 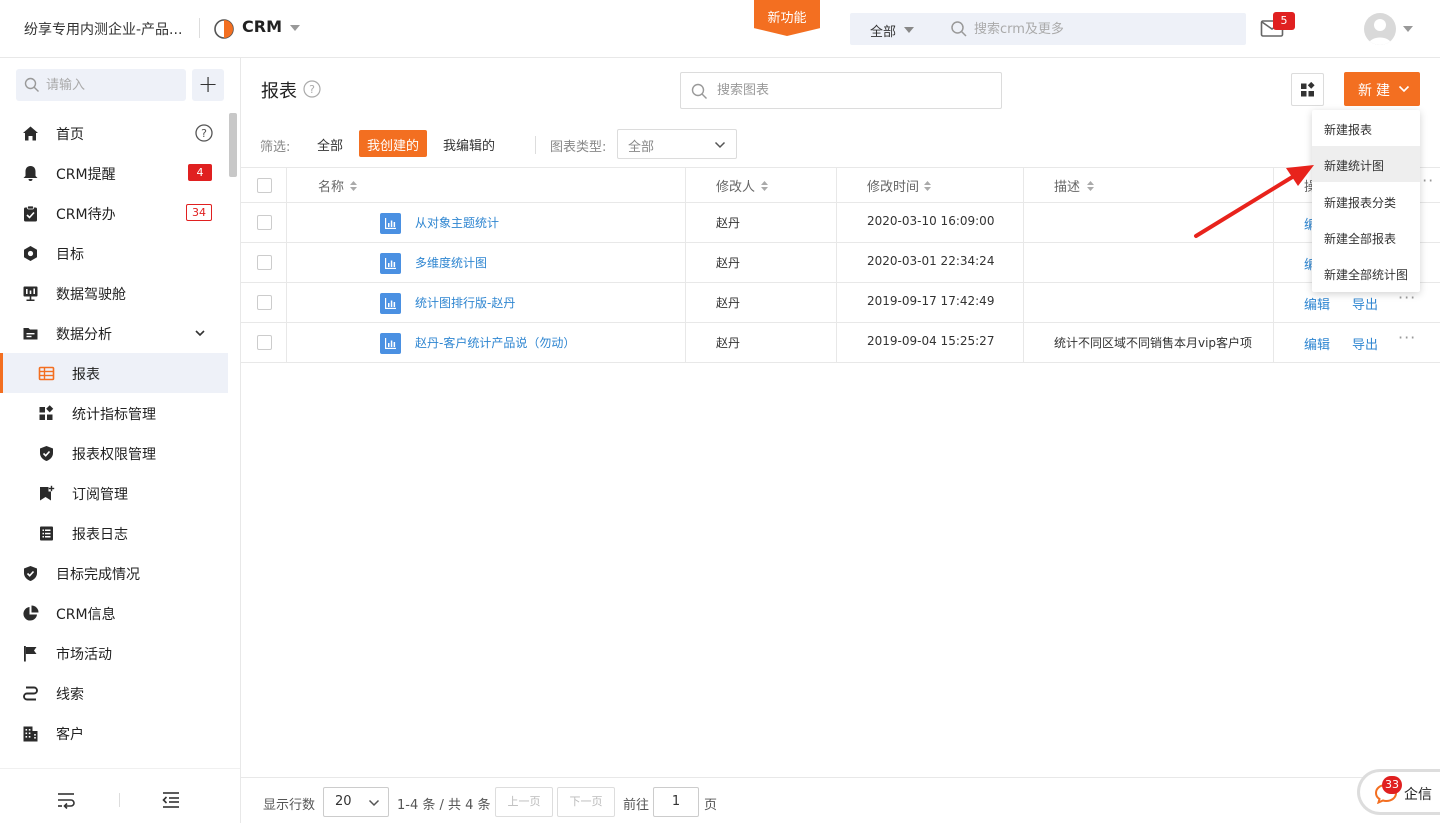 What do you see at coordinates (171, 800) in the screenshot?
I see `collapse-menu-icon` at bounding box center [171, 800].